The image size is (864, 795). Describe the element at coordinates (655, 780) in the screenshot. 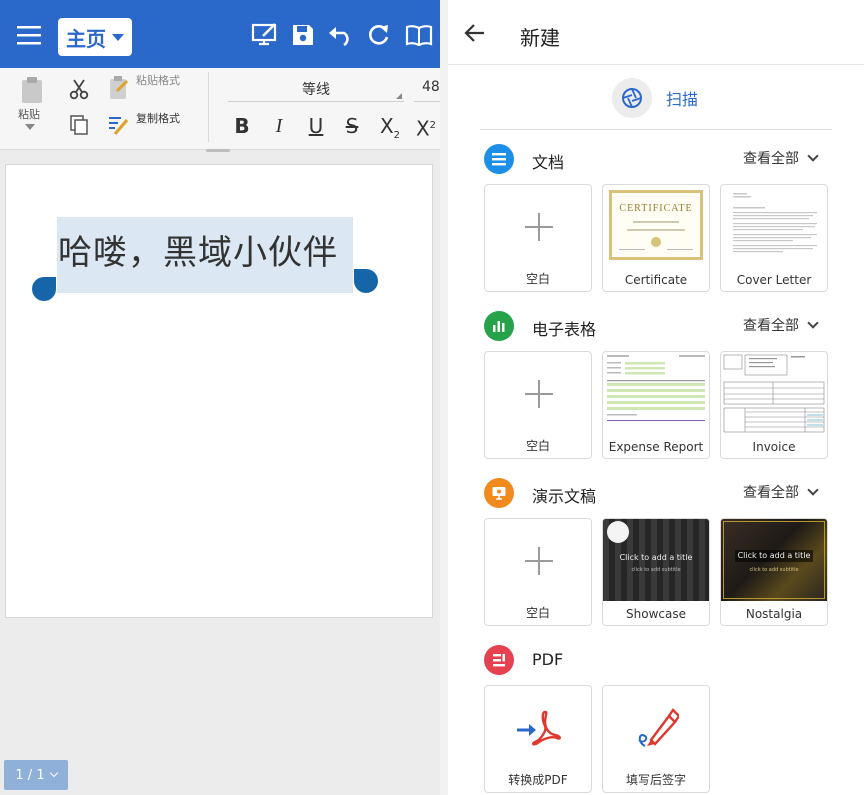

I see `card-label: 填写后签字` at that location.